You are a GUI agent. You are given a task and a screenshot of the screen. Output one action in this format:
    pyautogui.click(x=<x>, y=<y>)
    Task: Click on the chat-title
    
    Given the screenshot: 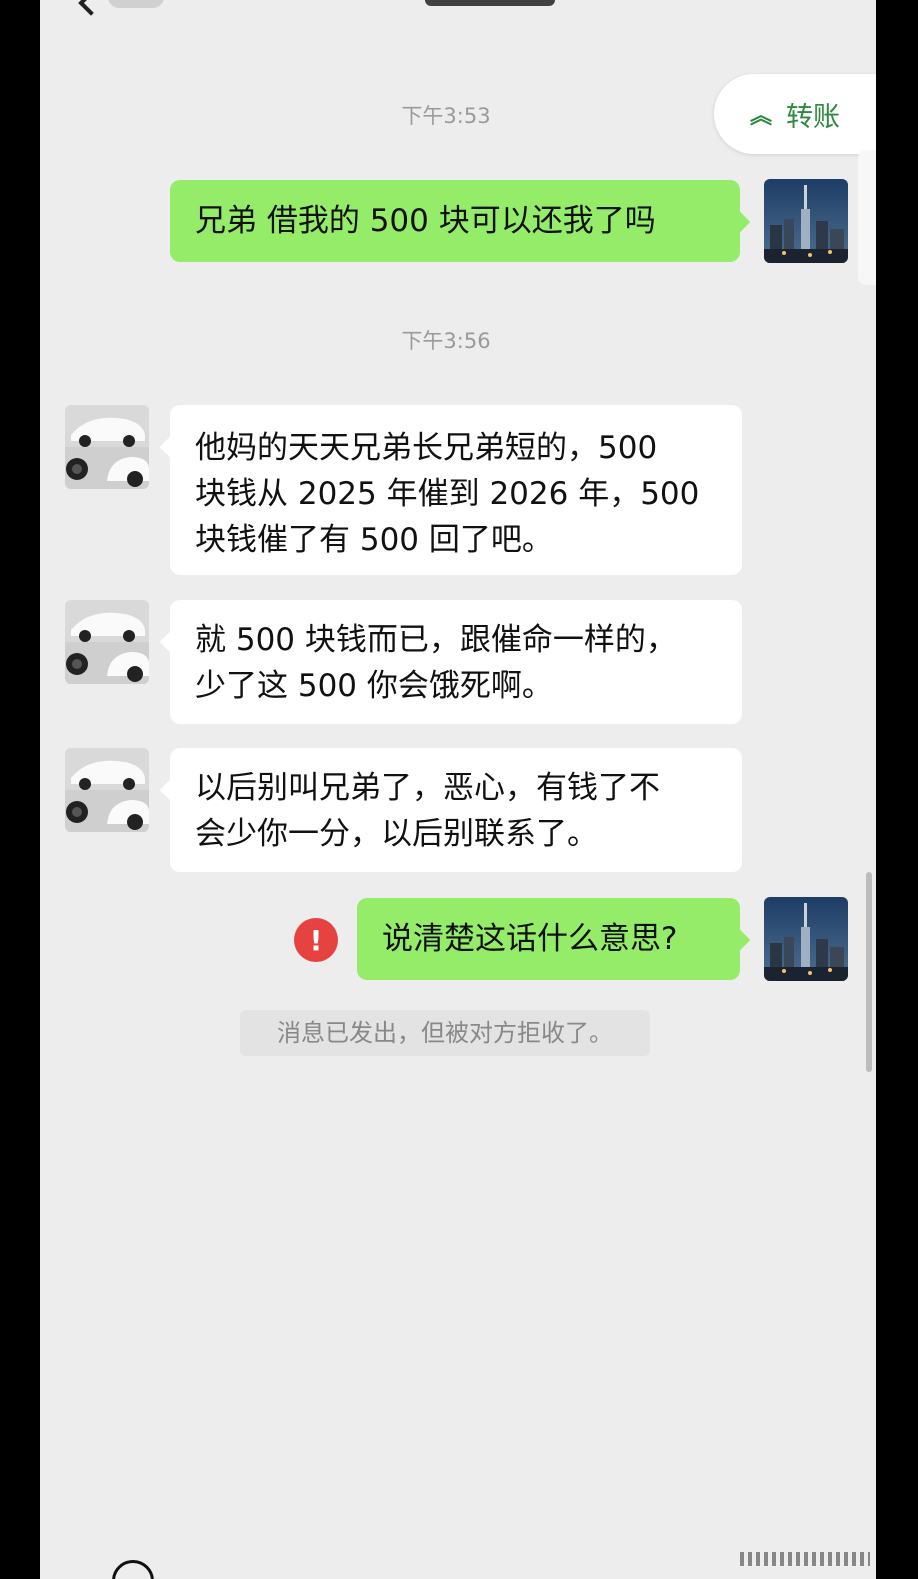 What is the action you would take?
    pyautogui.click(x=490, y=3)
    